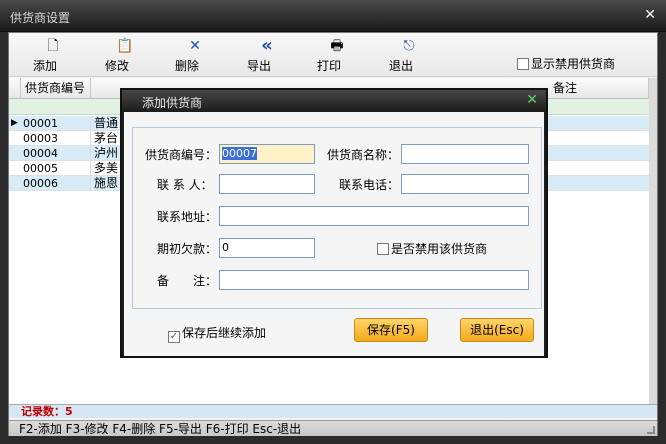 Image resolution: width=666 pixels, height=444 pixels. What do you see at coordinates (125, 46) in the screenshot?
I see `edit-clipboard-icon: 📋` at bounding box center [125, 46].